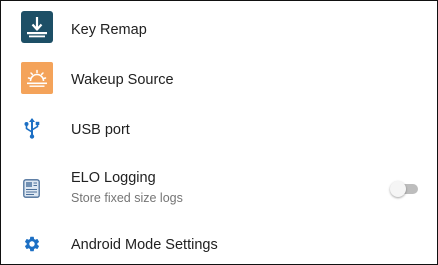 Image resolution: width=438 pixels, height=265 pixels. What do you see at coordinates (113, 178) in the screenshot?
I see `settings-item-label: ELO Logging` at bounding box center [113, 178].